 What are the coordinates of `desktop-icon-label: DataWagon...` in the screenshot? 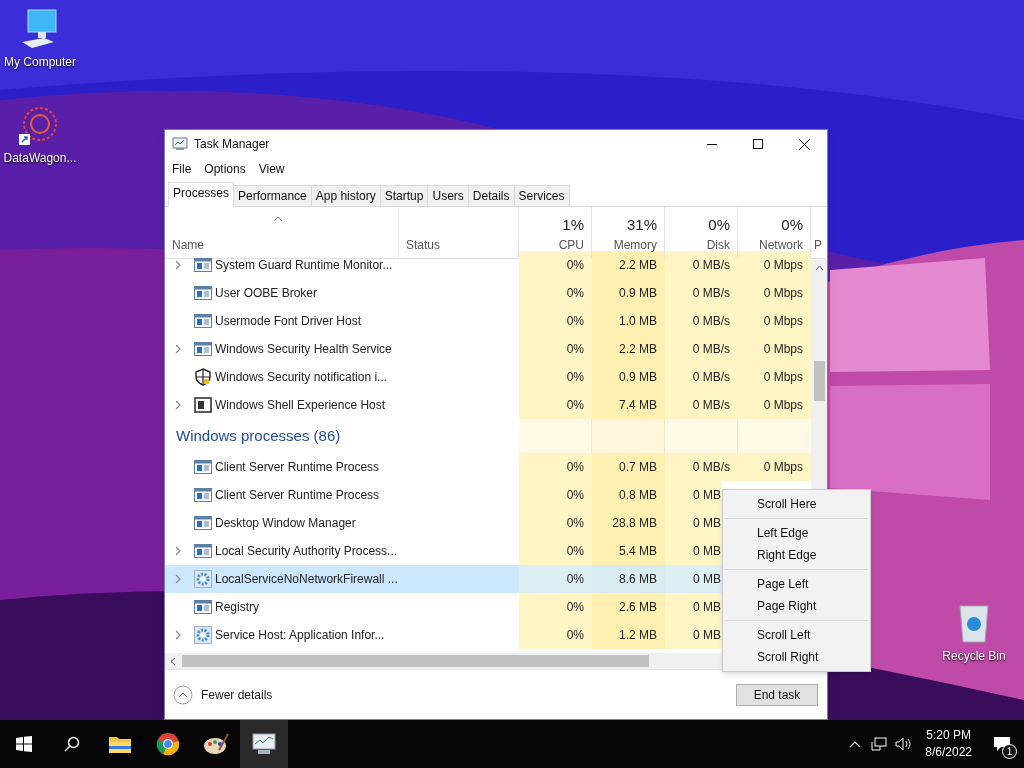 It's located at (40, 158).